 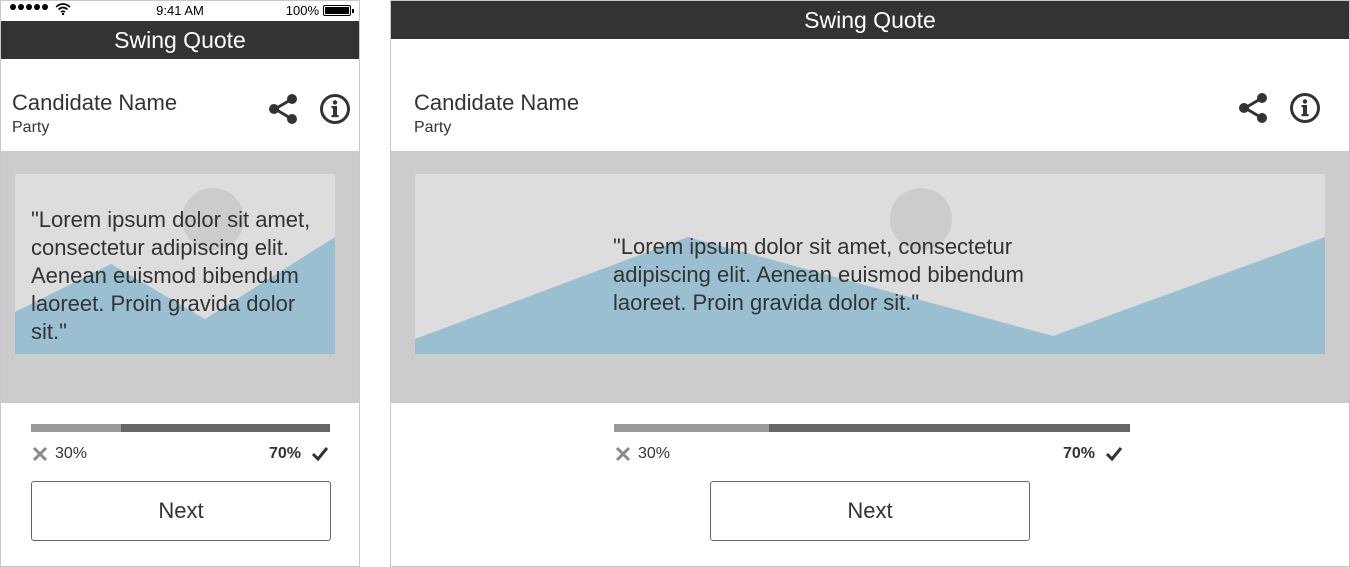 I want to click on status-bar: 9:41 AM 100%, so click(x=180, y=11).